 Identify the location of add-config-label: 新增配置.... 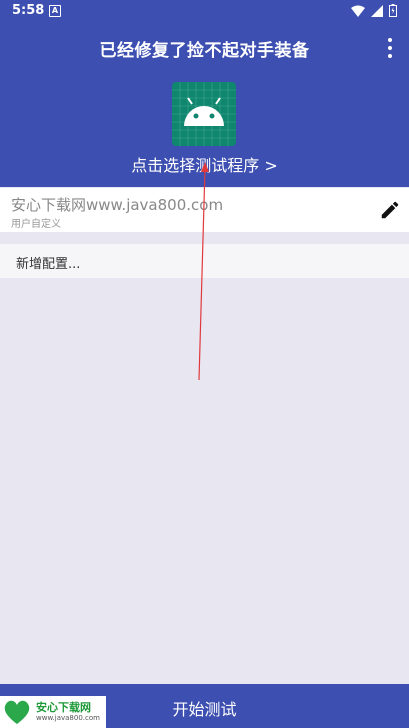
(48, 264).